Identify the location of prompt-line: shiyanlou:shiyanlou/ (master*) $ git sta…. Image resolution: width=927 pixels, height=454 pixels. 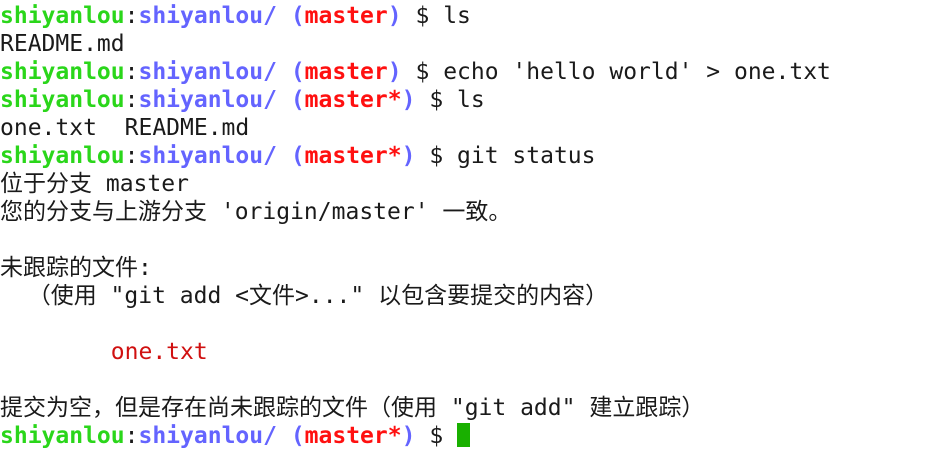
(415, 156).